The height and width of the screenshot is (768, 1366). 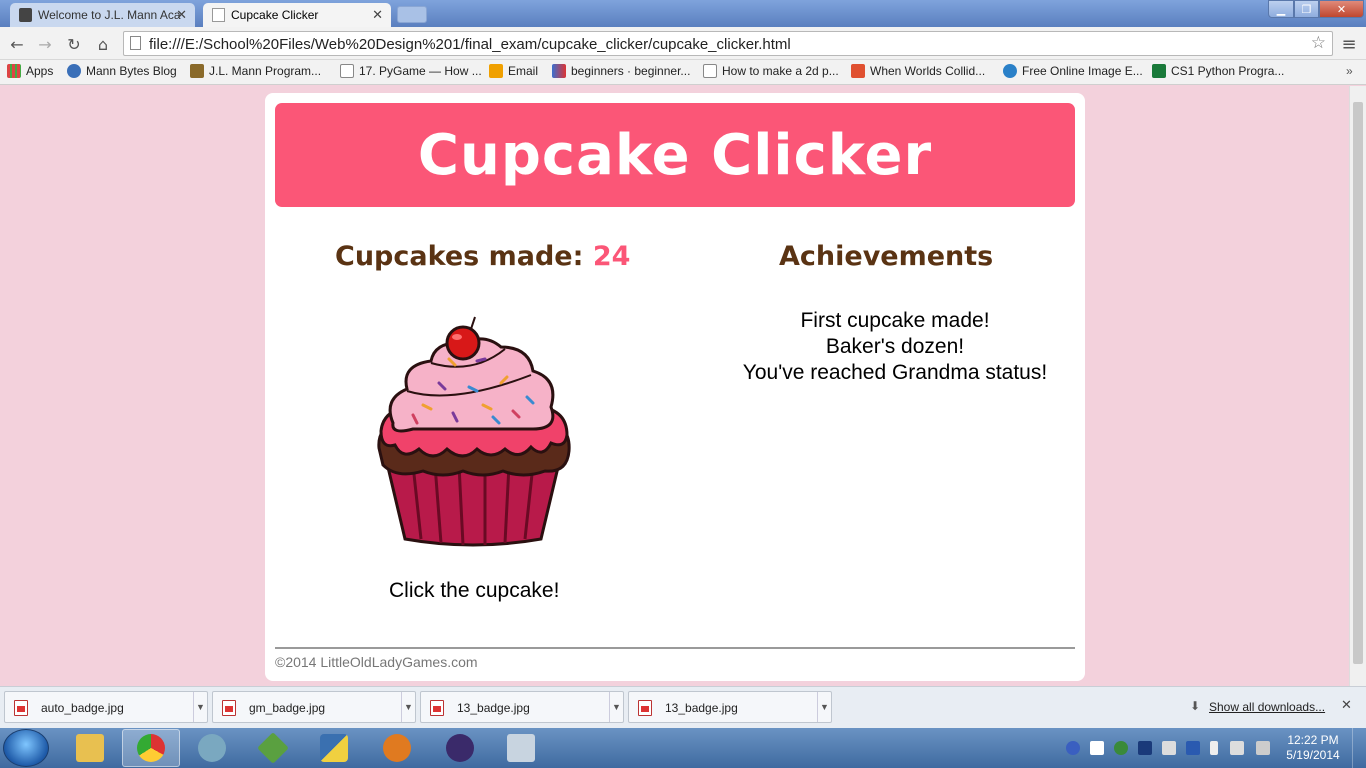 I want to click on scrollbar, so click(x=1357, y=386).